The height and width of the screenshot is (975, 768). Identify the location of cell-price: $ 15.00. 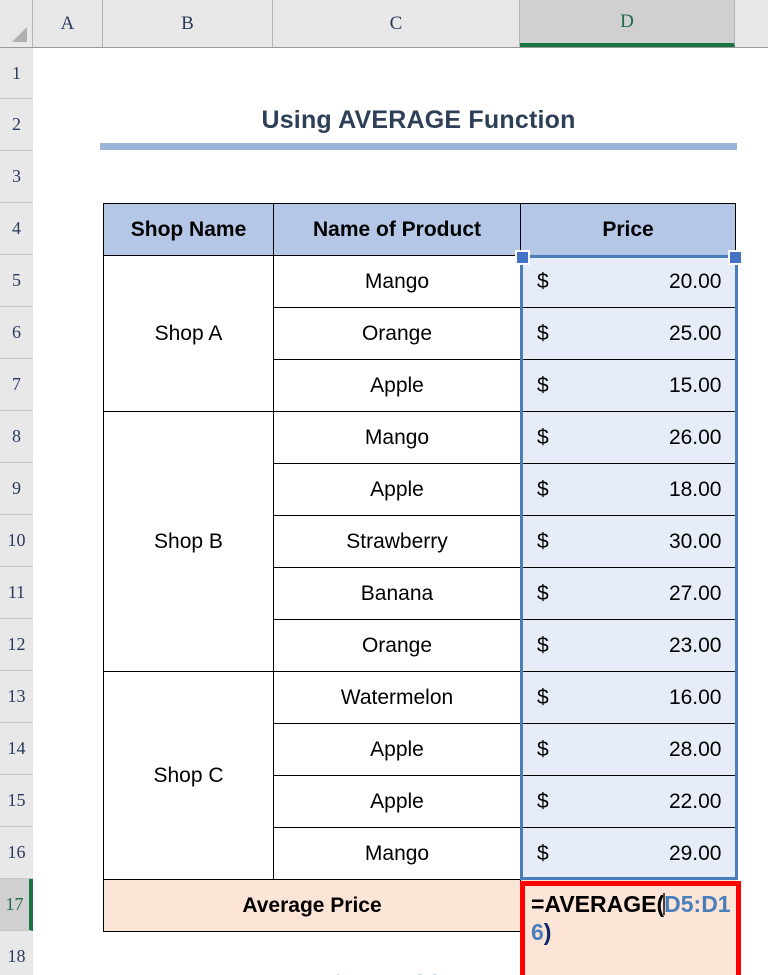
(628, 385).